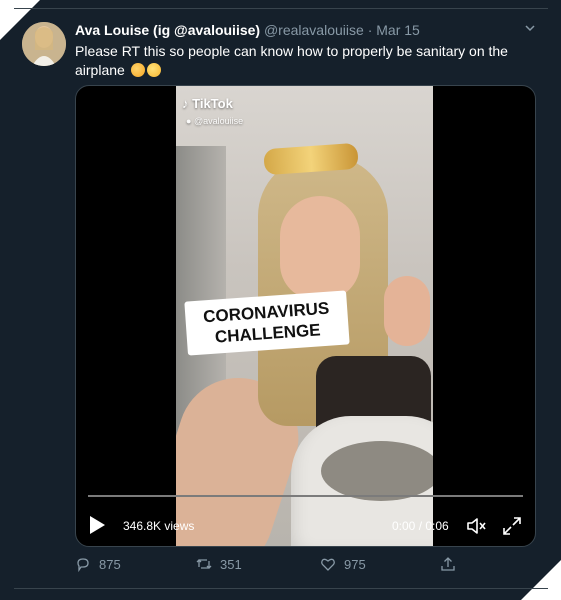 The height and width of the screenshot is (600, 561). What do you see at coordinates (407, 311) in the screenshot?
I see `video-scene-hand` at bounding box center [407, 311].